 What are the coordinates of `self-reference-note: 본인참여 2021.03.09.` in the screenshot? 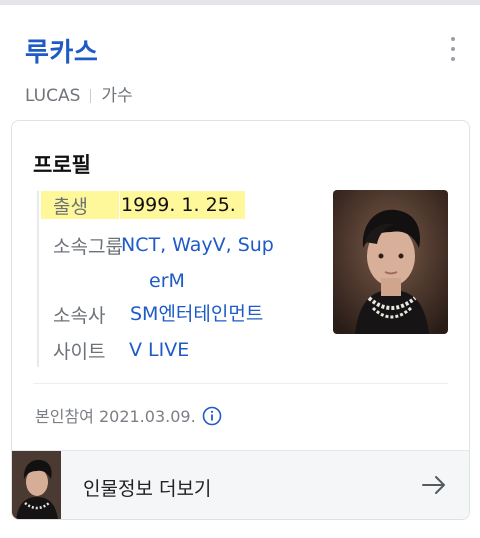 It's located at (128, 416).